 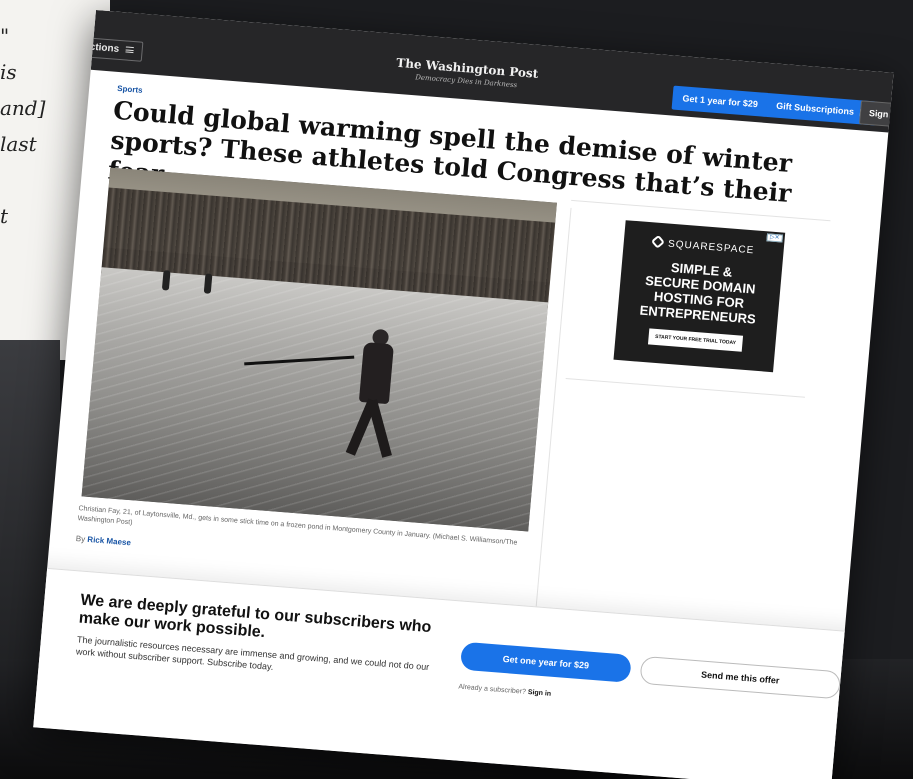 What do you see at coordinates (109, 541) in the screenshot?
I see `author-link: Rick Maese` at bounding box center [109, 541].